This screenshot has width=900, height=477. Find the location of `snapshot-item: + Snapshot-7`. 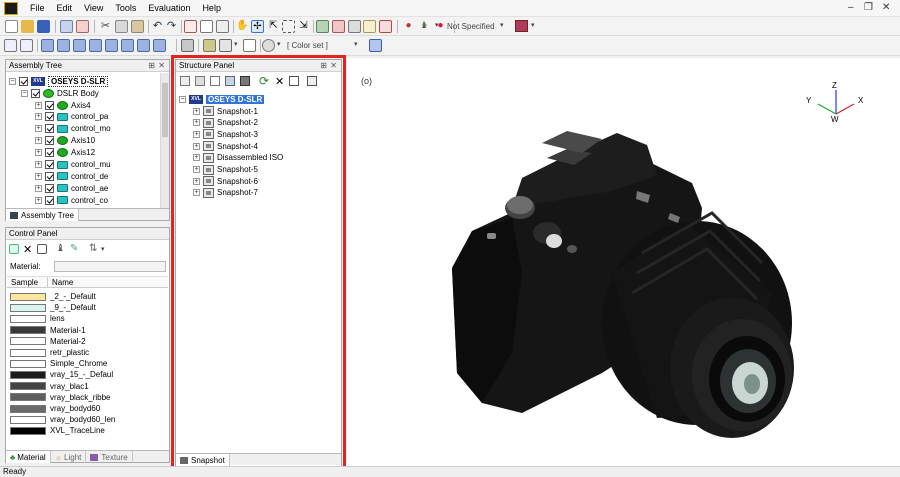

snapshot-item: + Snapshot-7 is located at coordinates (225, 193).